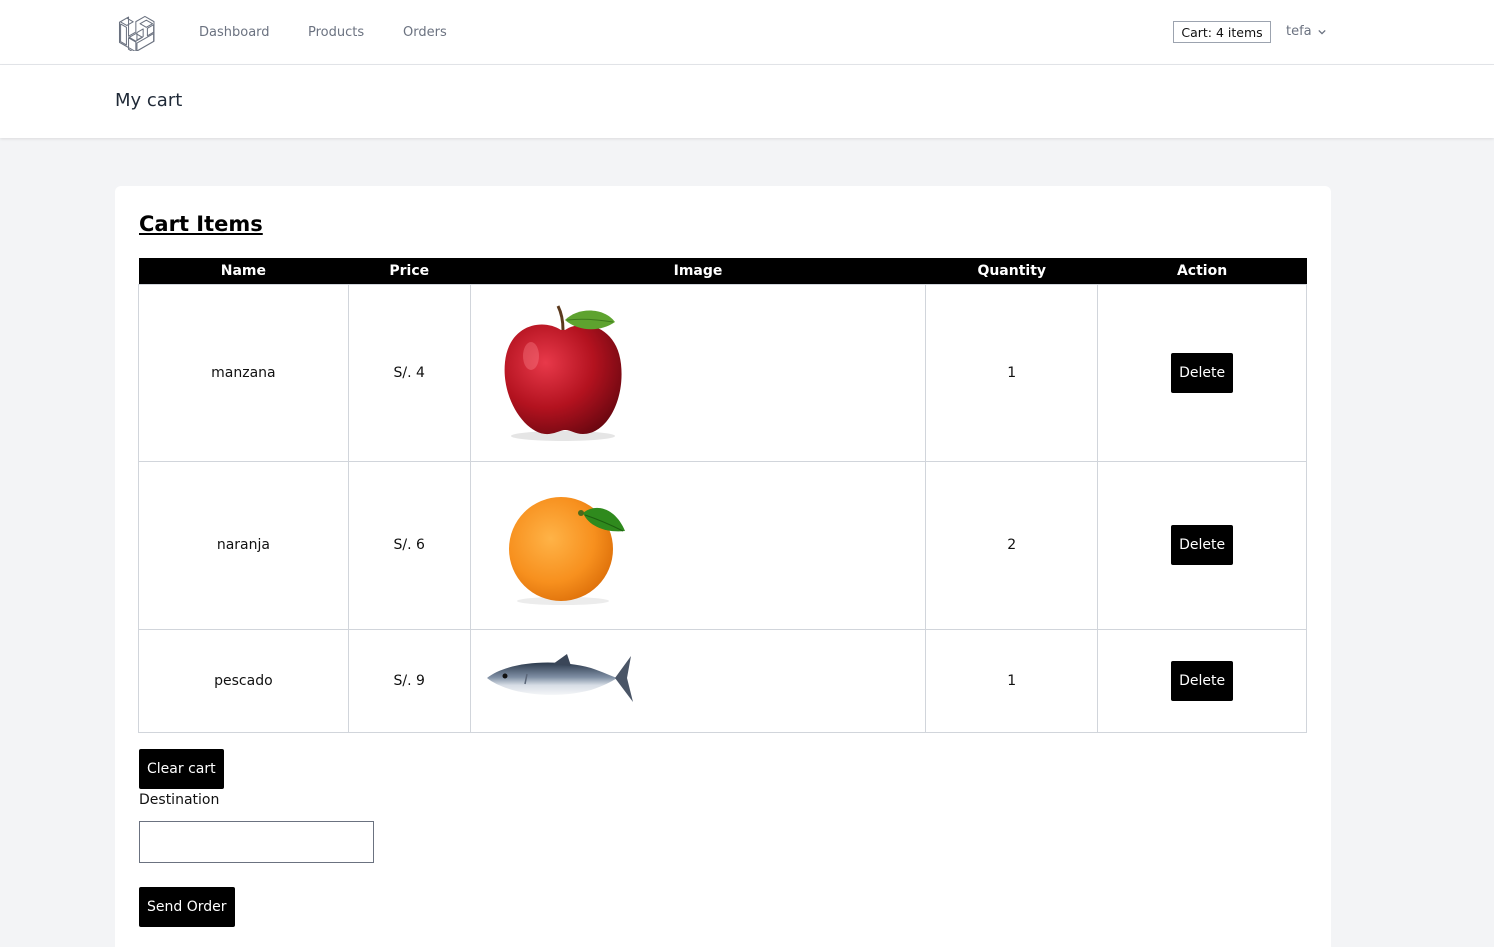 The width and height of the screenshot is (1494, 947). What do you see at coordinates (234, 32) in the screenshot?
I see `nav-link-dashboard: Dashboard` at bounding box center [234, 32].